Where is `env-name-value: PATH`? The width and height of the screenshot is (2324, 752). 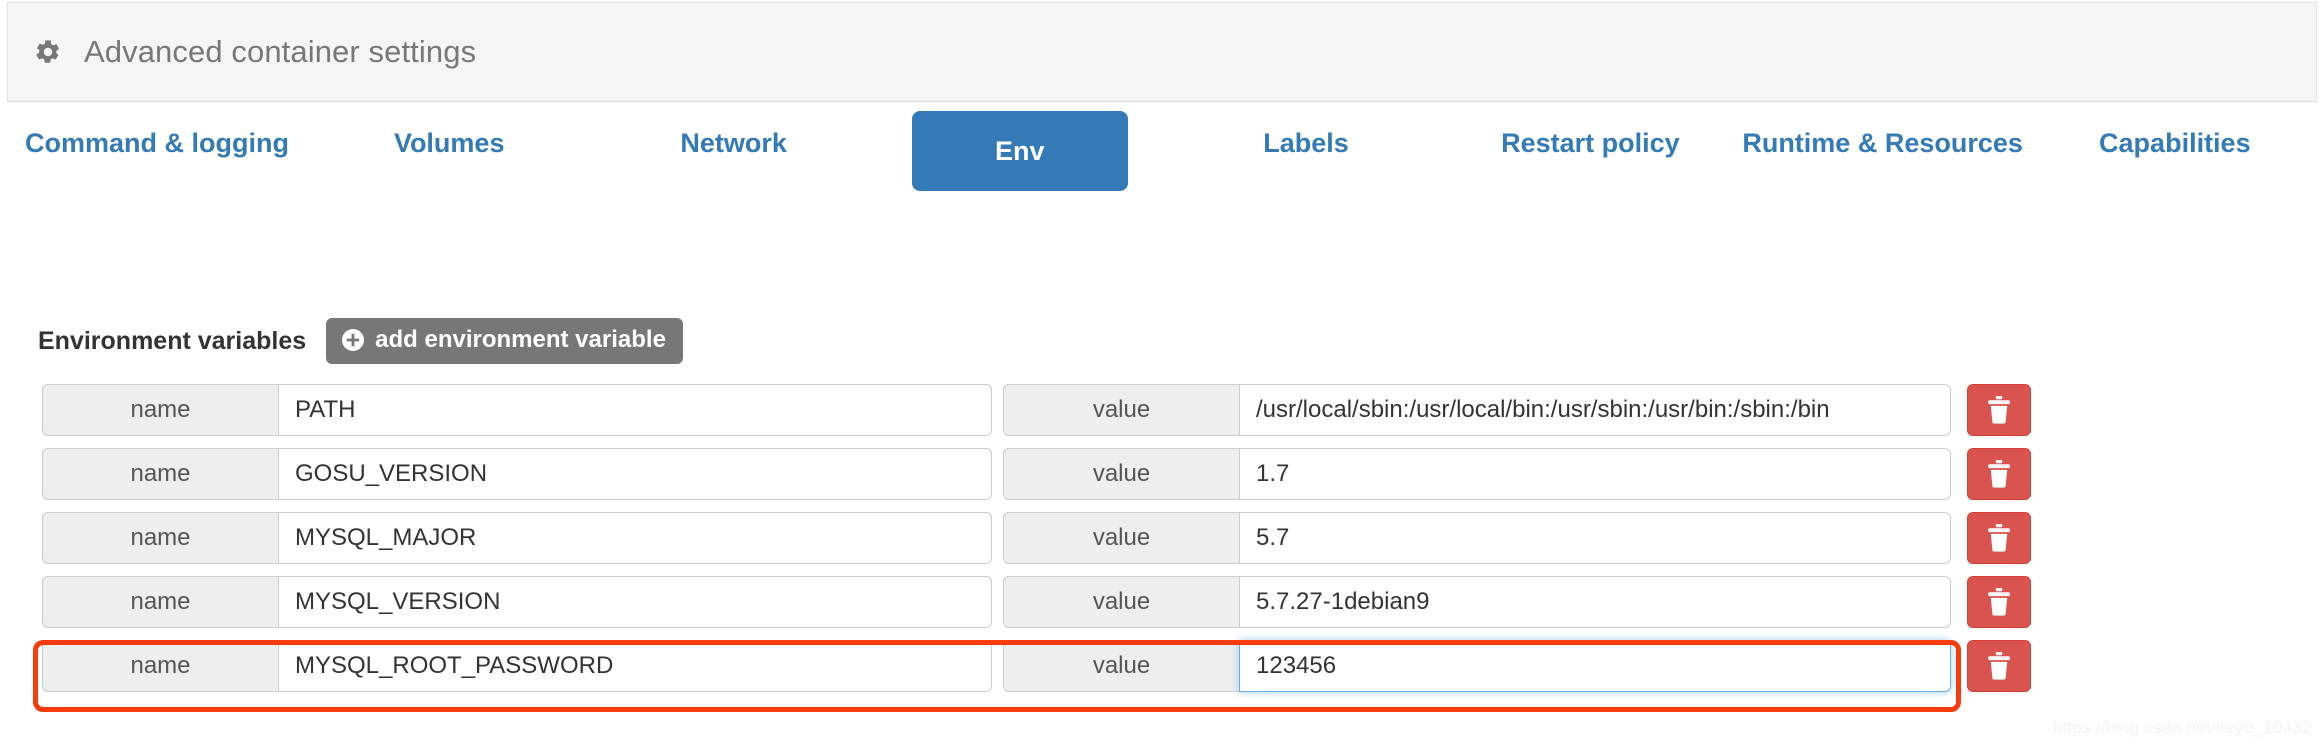 env-name-value: PATH is located at coordinates (325, 409).